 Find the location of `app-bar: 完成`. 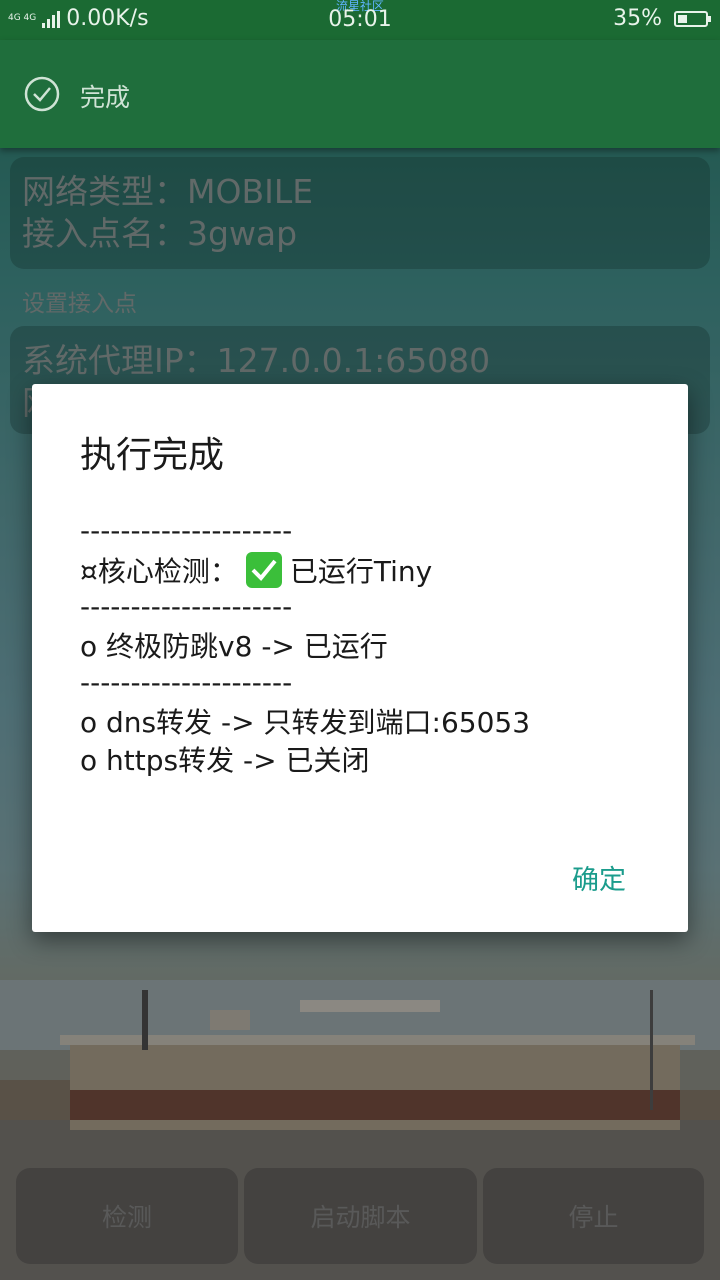

app-bar: 完成 is located at coordinates (360, 94).